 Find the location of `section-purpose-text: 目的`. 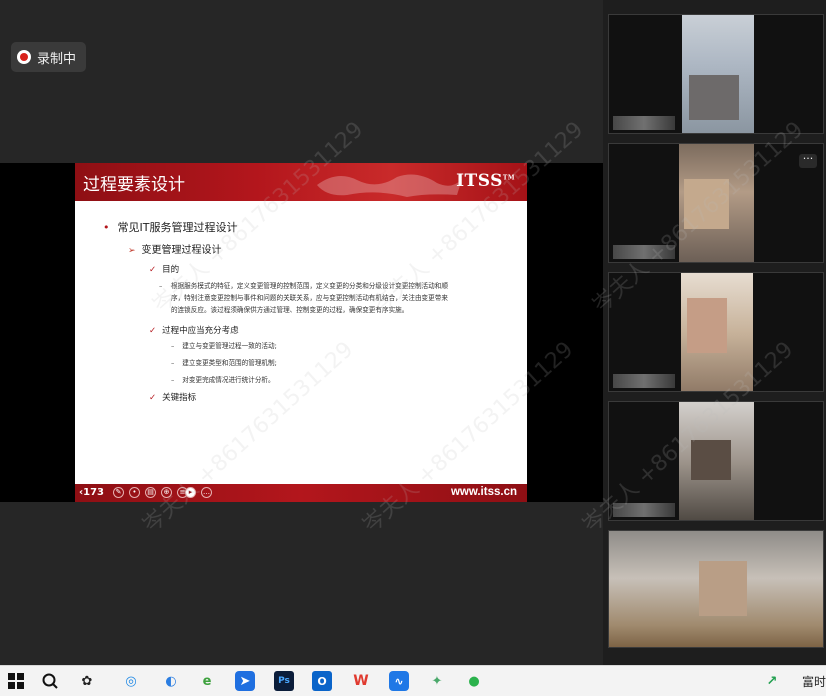

section-purpose-text: 目的 is located at coordinates (171, 270).